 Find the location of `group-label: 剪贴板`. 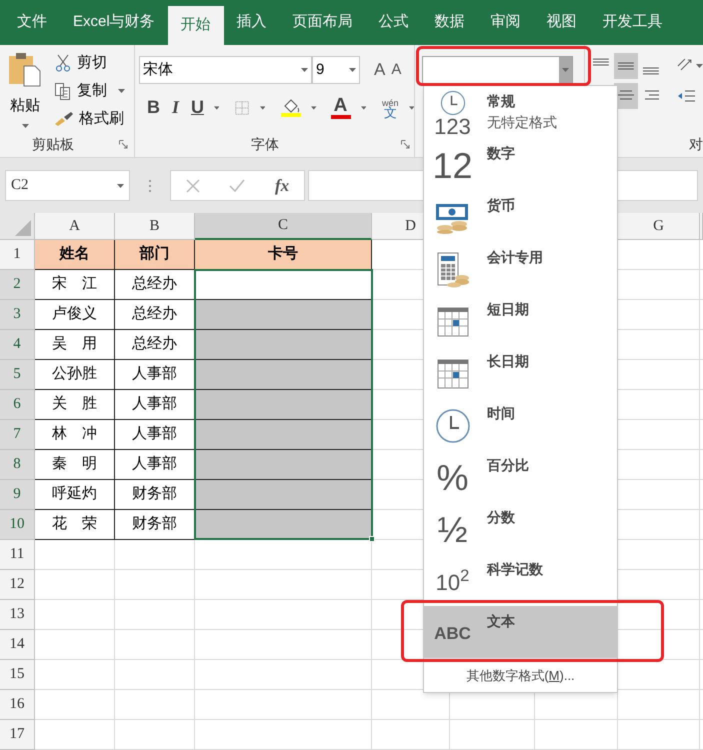

group-label: 剪贴板 is located at coordinates (53, 144).